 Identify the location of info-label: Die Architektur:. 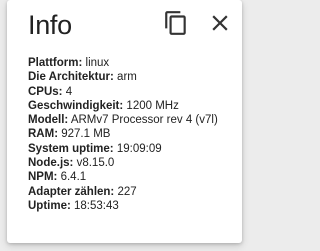
(71, 77).